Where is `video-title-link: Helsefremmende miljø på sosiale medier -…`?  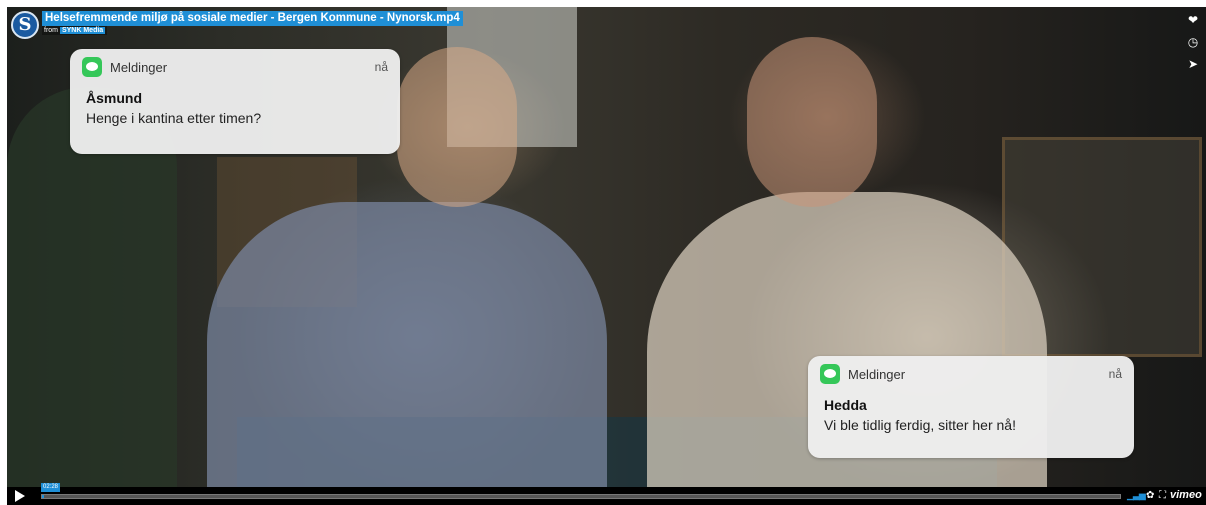 video-title-link: Helsefremmende miljø på sosiale medier -… is located at coordinates (252, 18).